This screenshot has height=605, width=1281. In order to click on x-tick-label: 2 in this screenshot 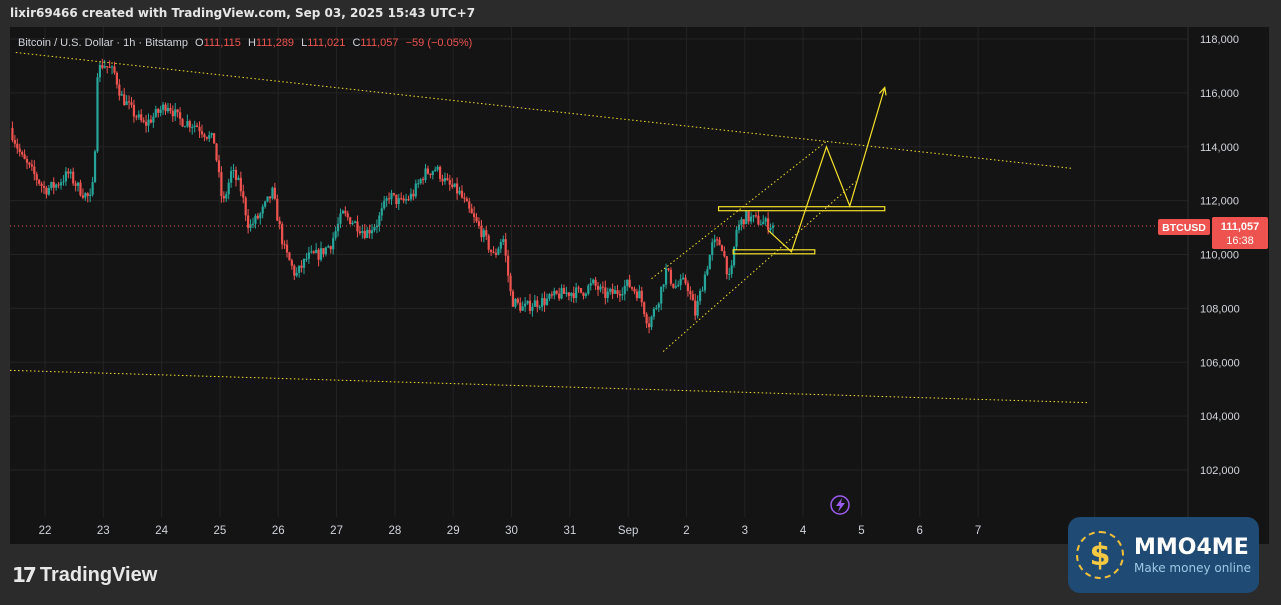, I will do `click(686, 531)`.